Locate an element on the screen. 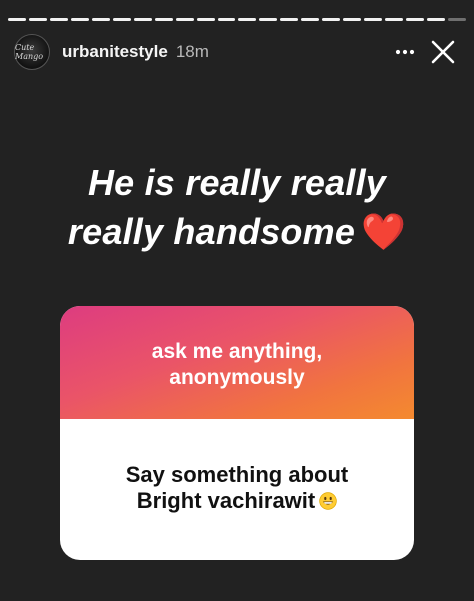 The width and height of the screenshot is (474, 601). story-caption: He is really really really handsome ❤️ is located at coordinates (237, 207).